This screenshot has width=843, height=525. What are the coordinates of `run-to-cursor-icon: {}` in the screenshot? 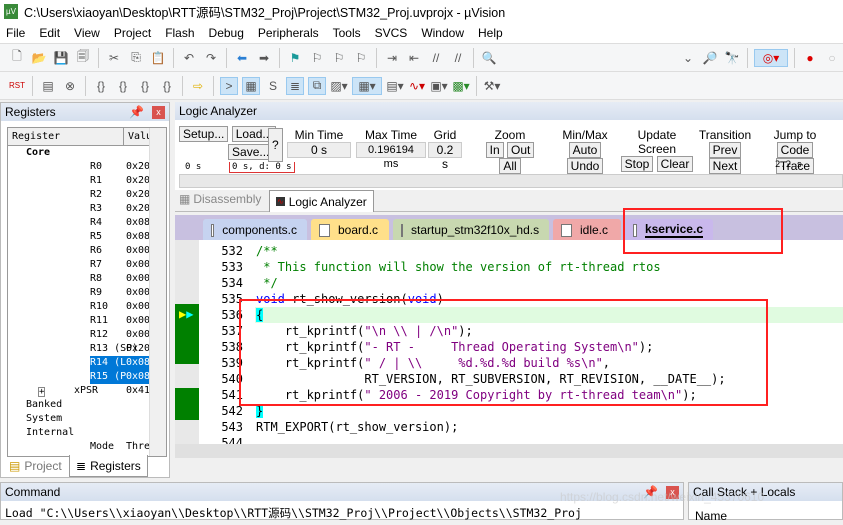 It's located at (167, 86).